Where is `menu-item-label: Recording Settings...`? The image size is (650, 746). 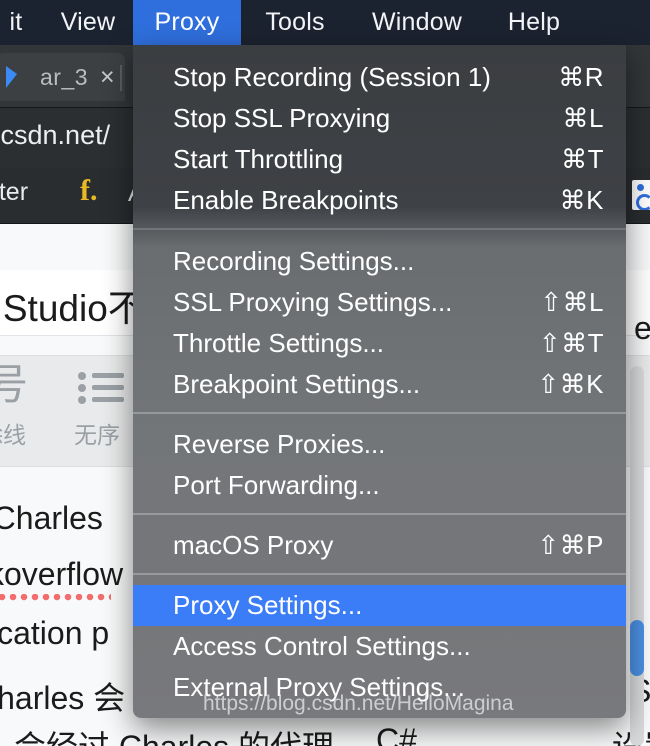
menu-item-label: Recording Settings... is located at coordinates (294, 261).